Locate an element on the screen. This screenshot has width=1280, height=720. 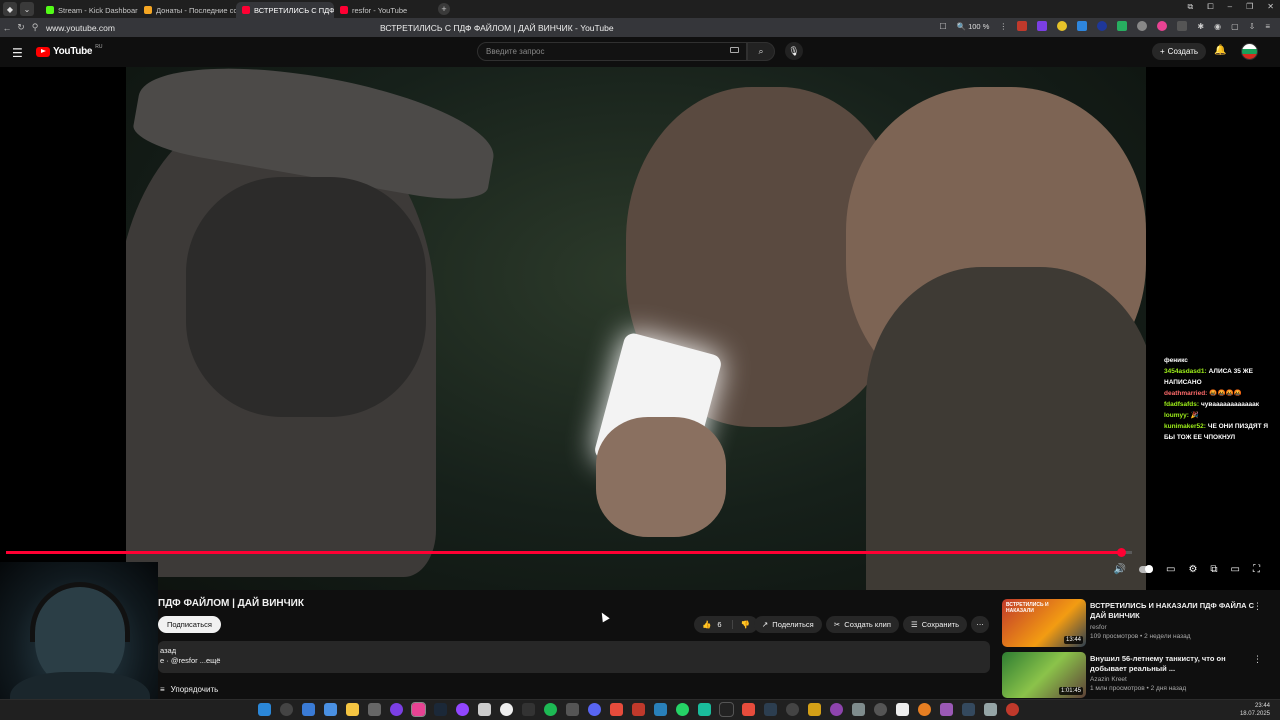
theater-mode-icon: ▭ is located at coordinates (1235, 569).